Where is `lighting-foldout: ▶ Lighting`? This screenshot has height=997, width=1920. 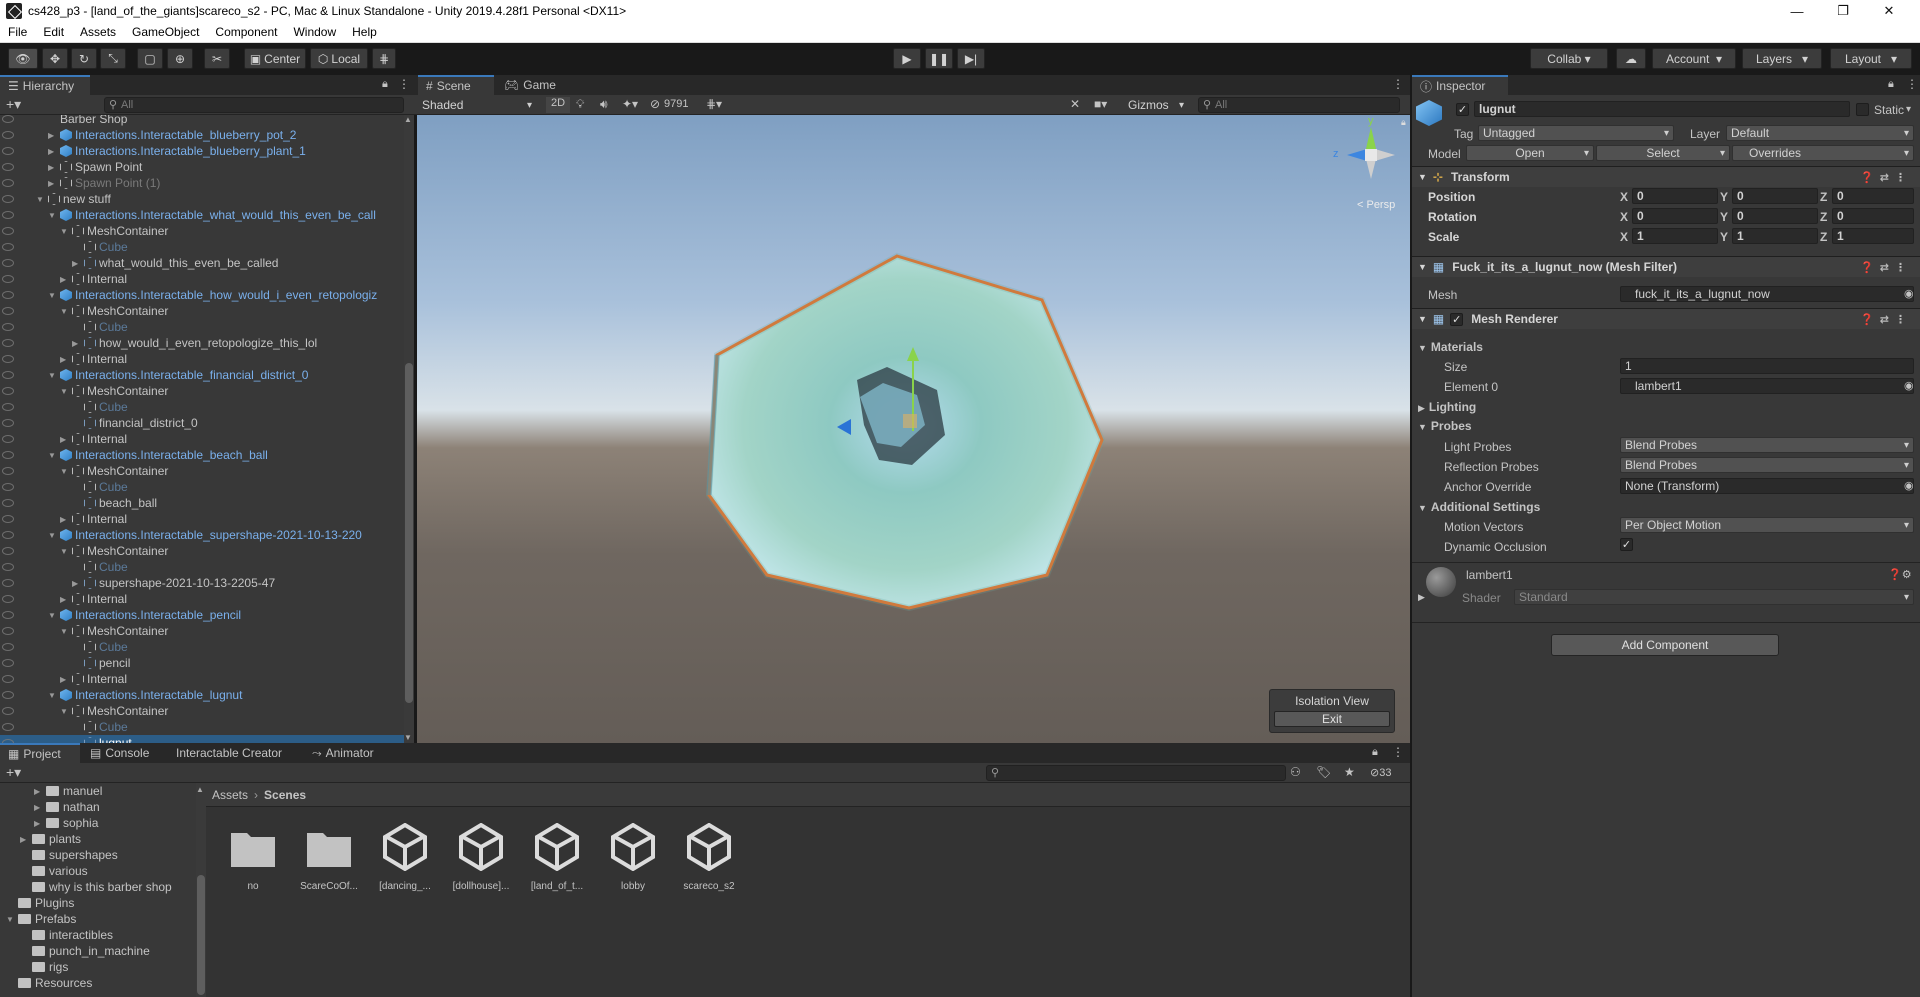
lighting-foldout: ▶ Lighting is located at coordinates (1447, 407).